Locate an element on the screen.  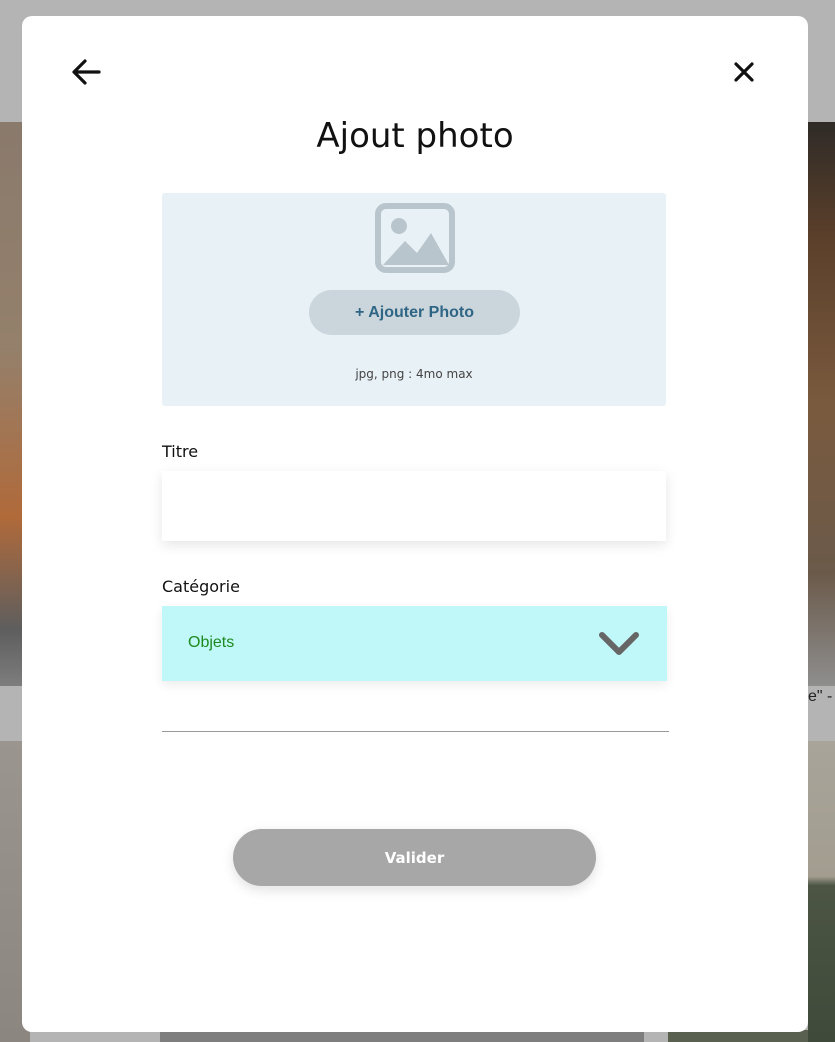
photo-upload-zone: + Ajouter Photo jpg, png : 4mo max is located at coordinates (414, 299).